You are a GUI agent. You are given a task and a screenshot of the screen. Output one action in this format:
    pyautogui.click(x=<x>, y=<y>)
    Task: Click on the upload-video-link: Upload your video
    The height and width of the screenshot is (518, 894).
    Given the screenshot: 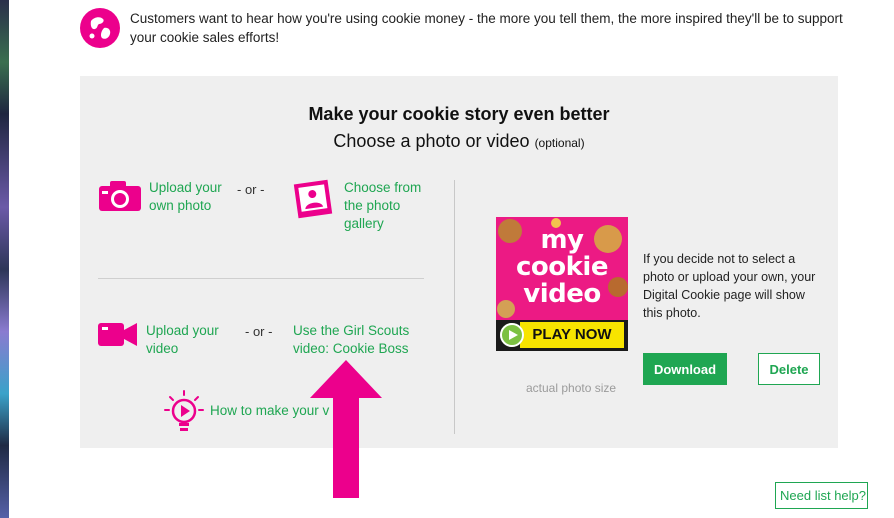 What is the action you would take?
    pyautogui.click(x=191, y=340)
    